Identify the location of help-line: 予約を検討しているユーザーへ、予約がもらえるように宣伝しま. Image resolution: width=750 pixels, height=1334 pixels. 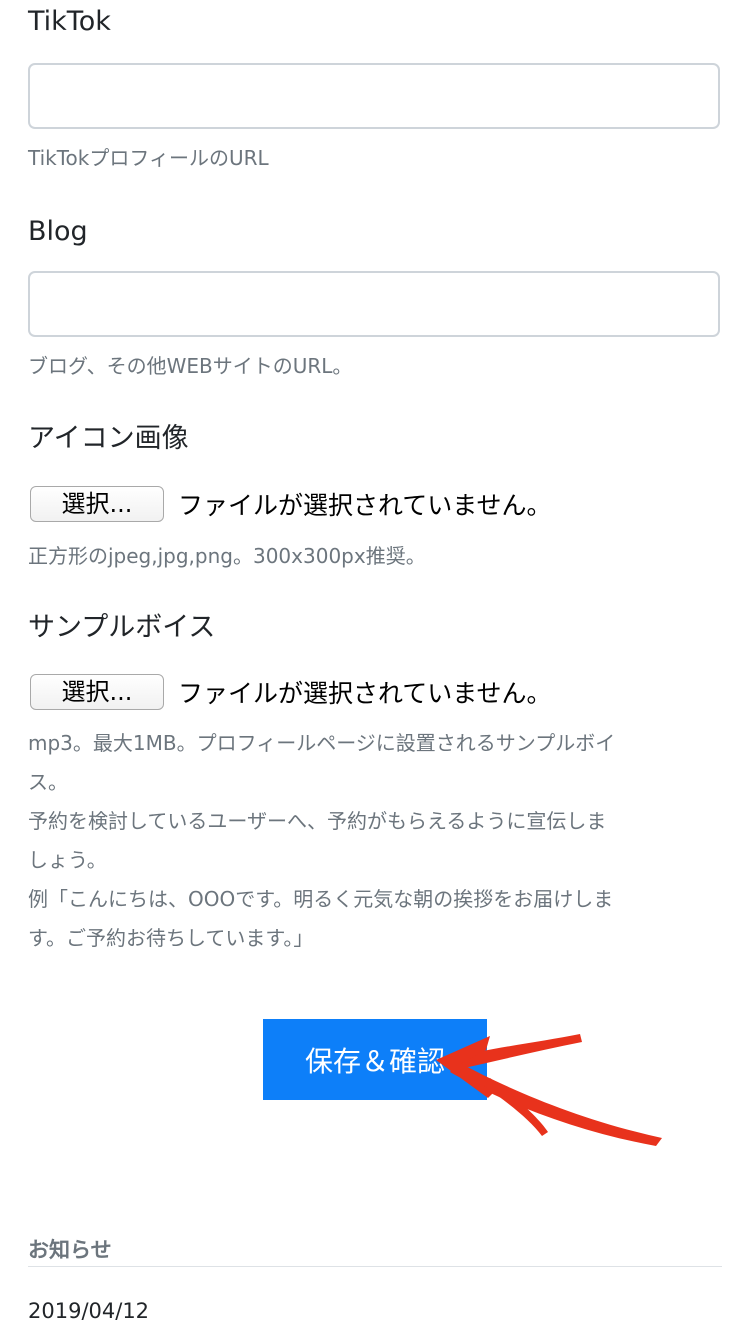
(317, 821).